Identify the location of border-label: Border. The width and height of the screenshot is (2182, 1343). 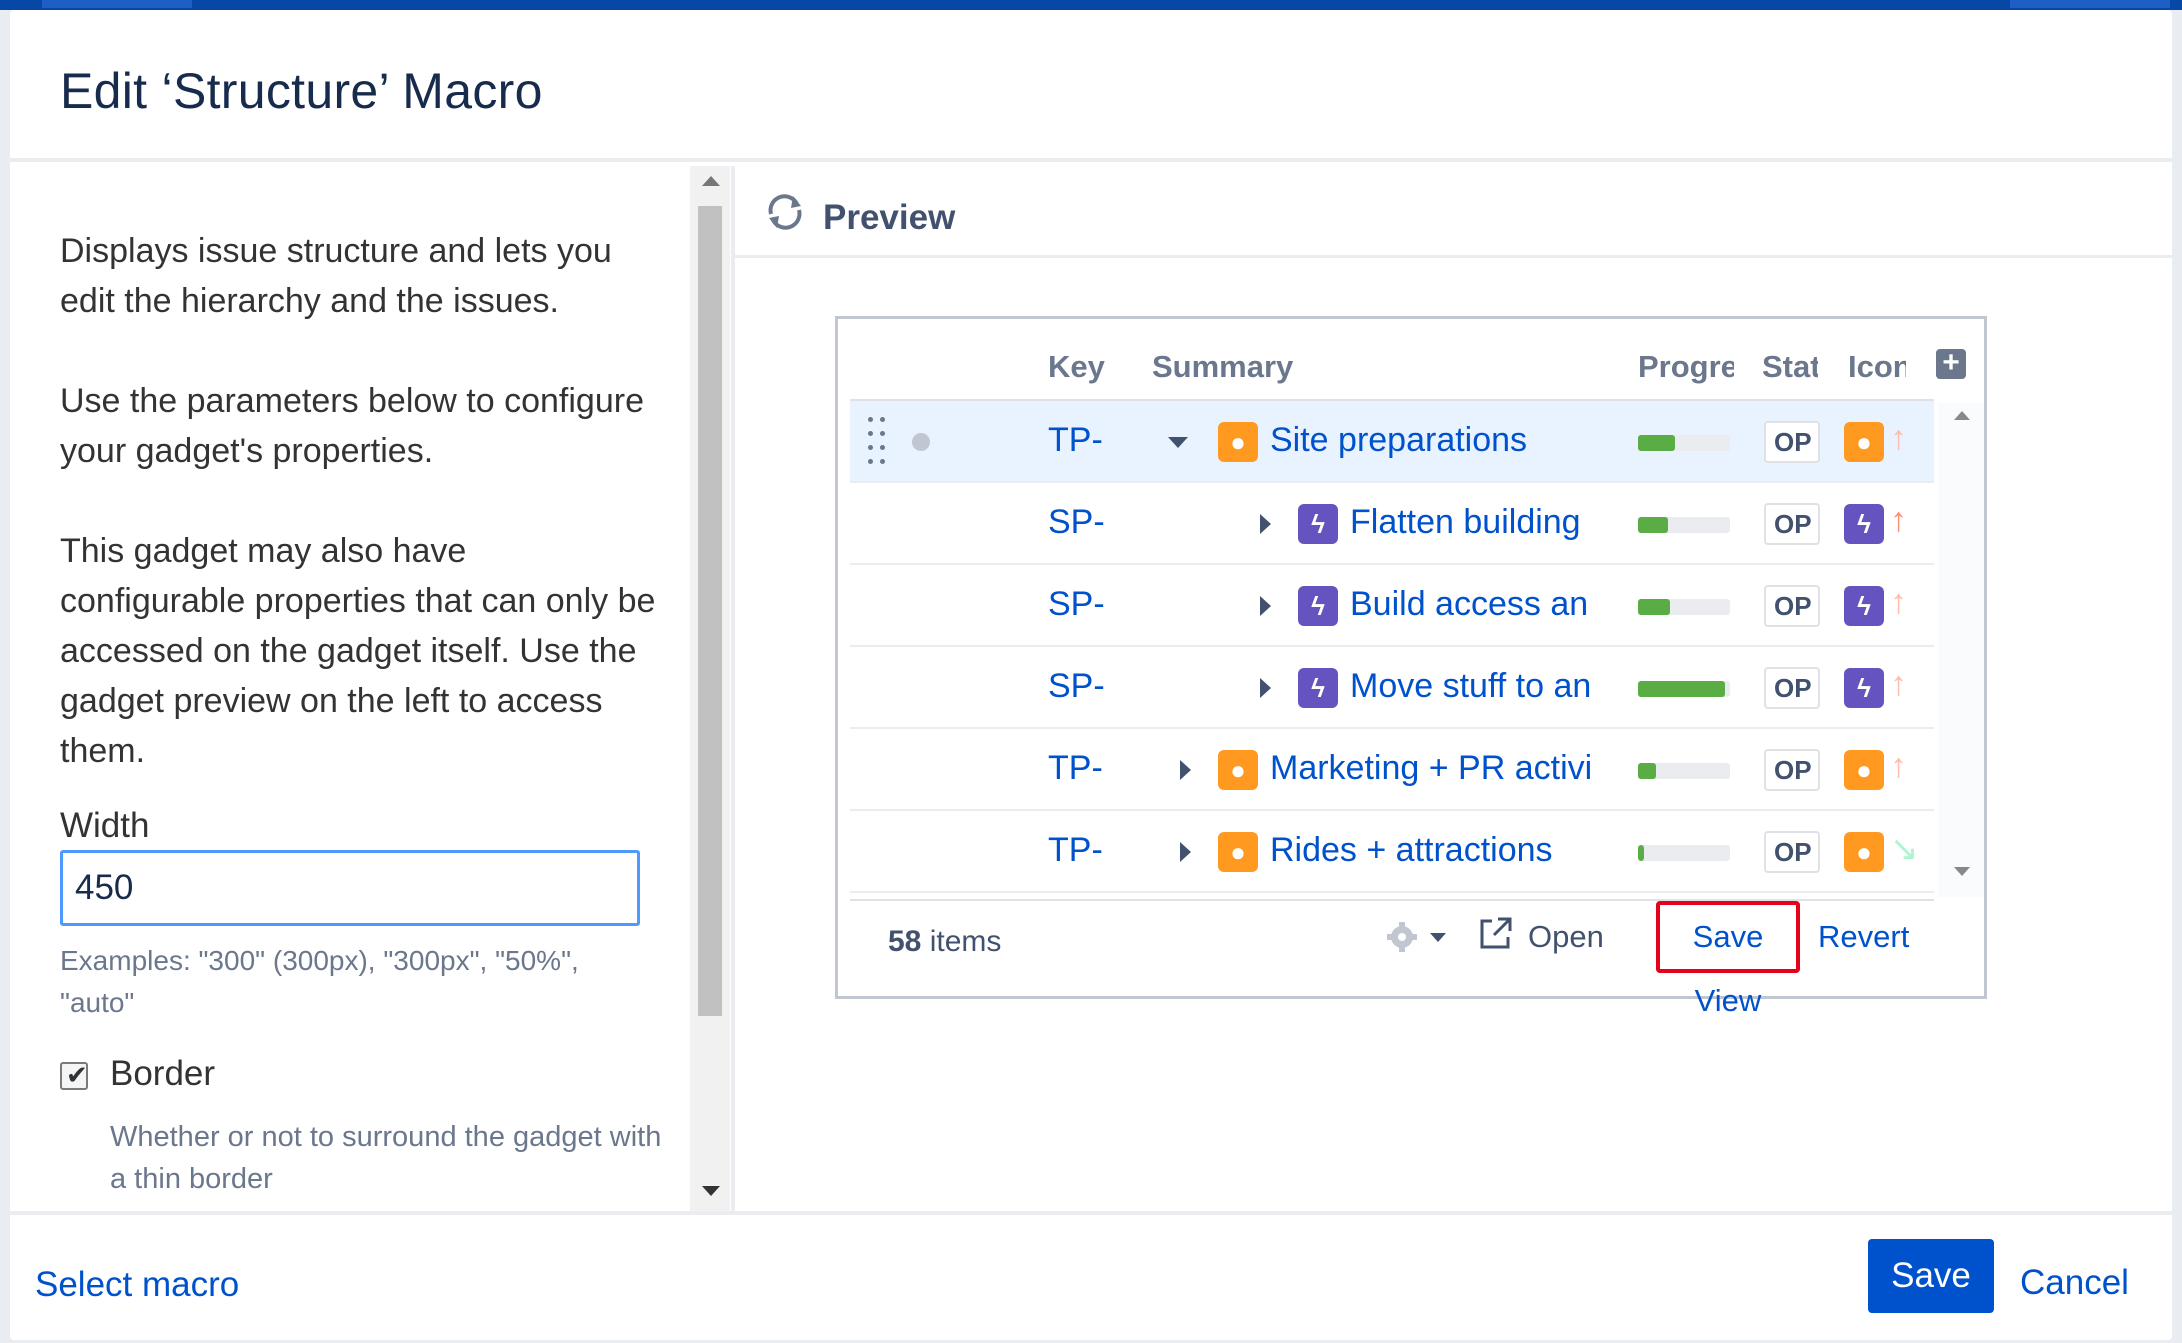
(162, 1074).